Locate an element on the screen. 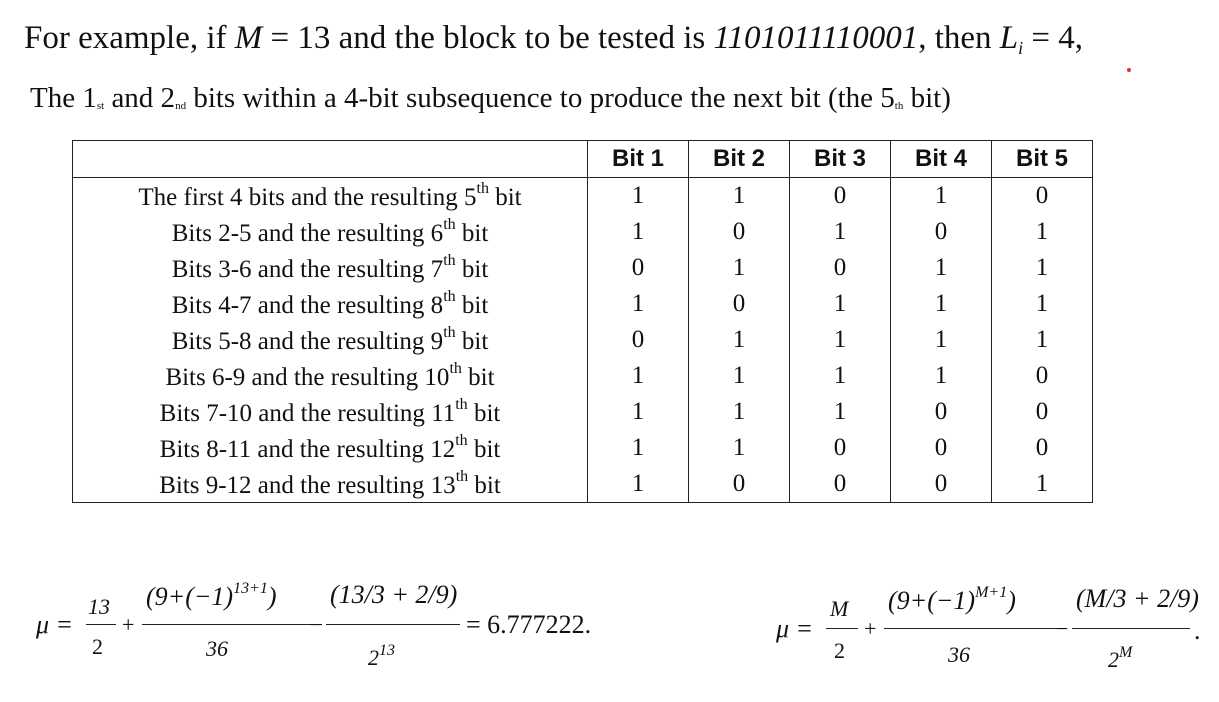 The image size is (1219, 702). row-label-text: Bits 7-10 and the resulting 11 is located at coordinates (307, 413).